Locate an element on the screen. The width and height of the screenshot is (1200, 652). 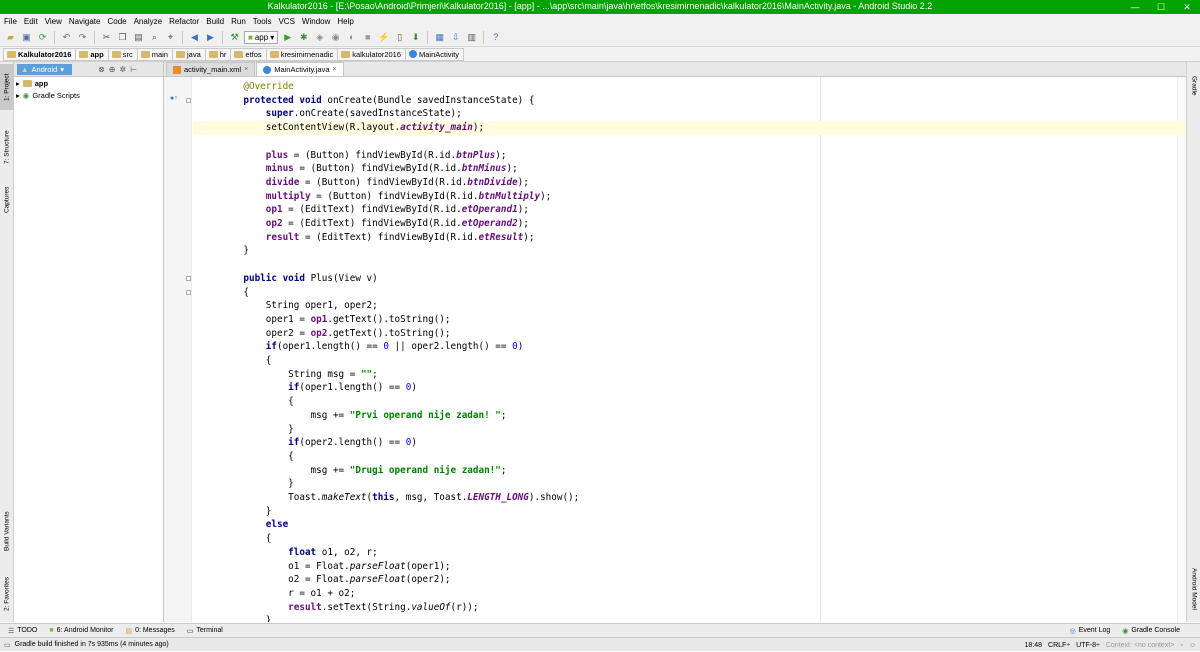
back-icon: ◀ is located at coordinates (194, 37).